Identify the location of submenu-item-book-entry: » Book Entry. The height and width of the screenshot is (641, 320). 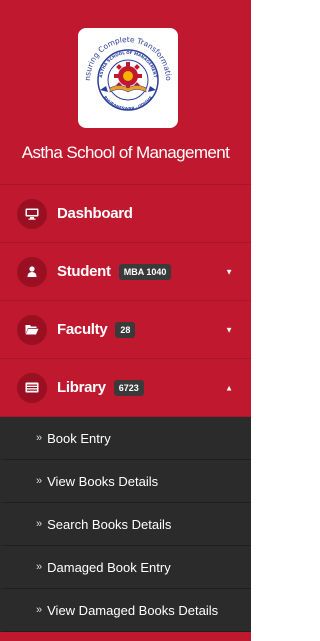
(125, 438).